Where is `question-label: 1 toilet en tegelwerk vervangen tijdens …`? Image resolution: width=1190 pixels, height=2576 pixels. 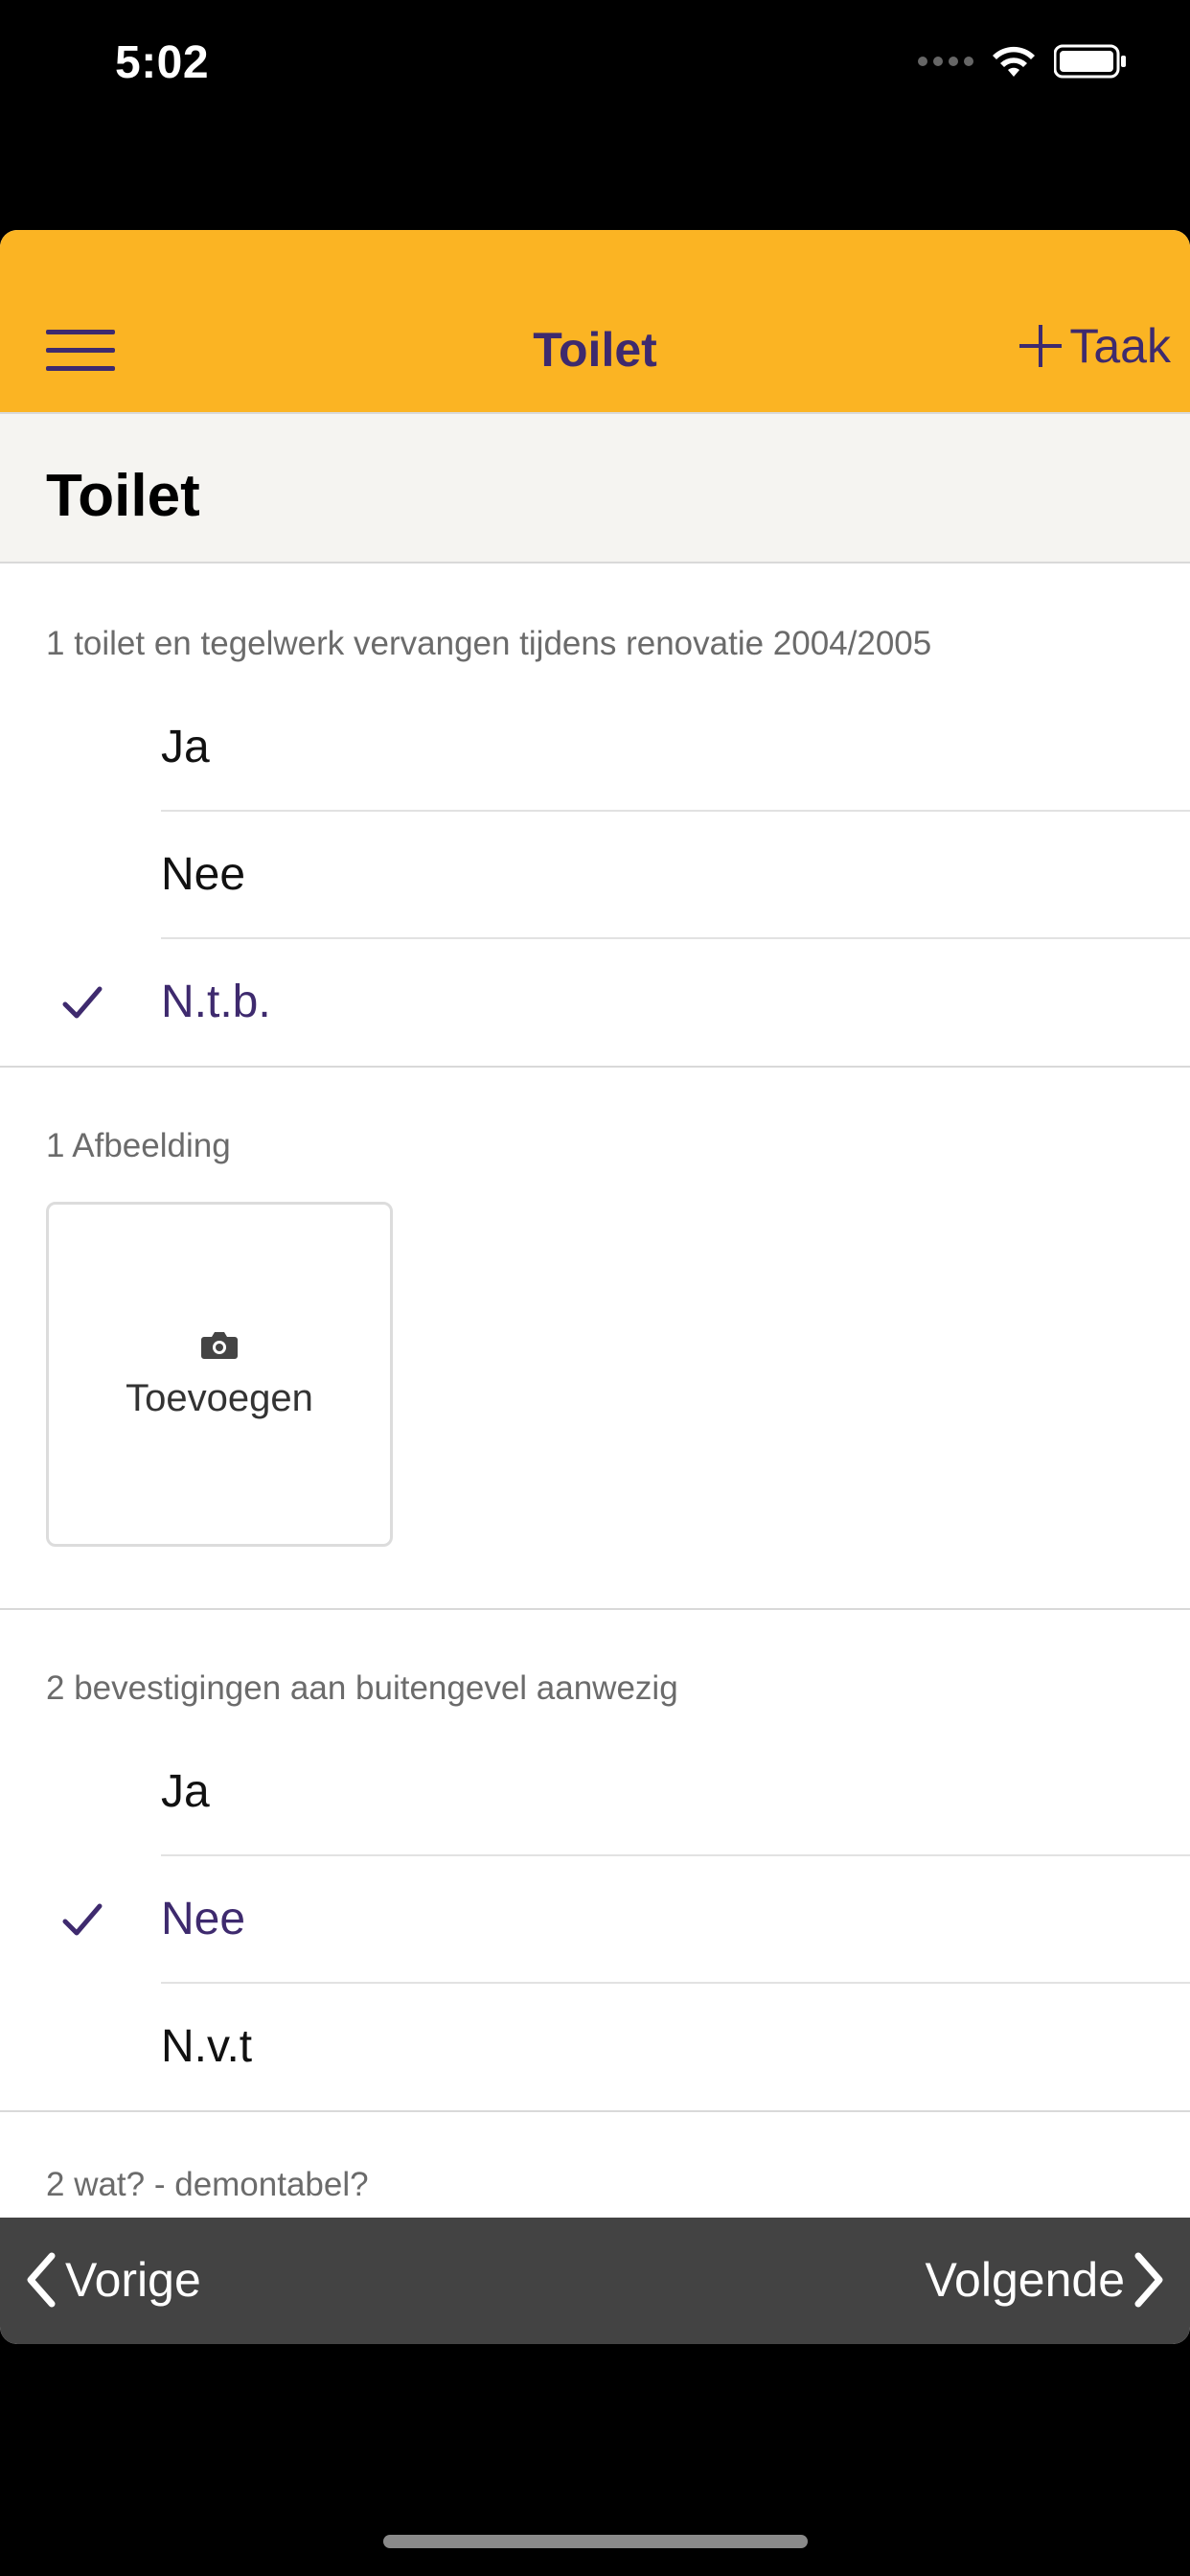 question-label: 1 toilet en tegelwerk vervangen tijdens … is located at coordinates (489, 643).